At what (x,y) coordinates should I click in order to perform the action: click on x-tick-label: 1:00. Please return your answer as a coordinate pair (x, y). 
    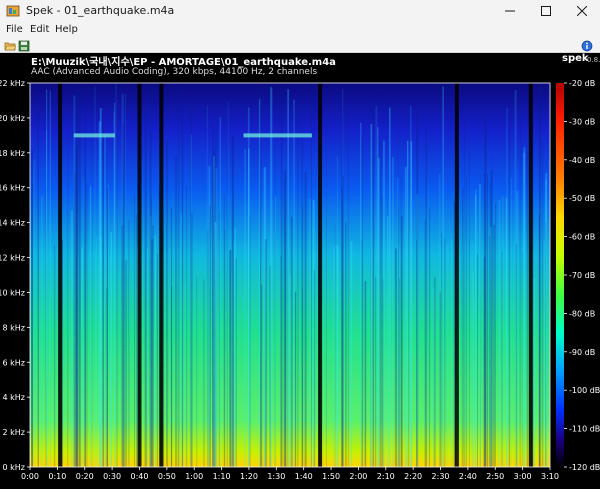
    Looking at the image, I should click on (194, 476).